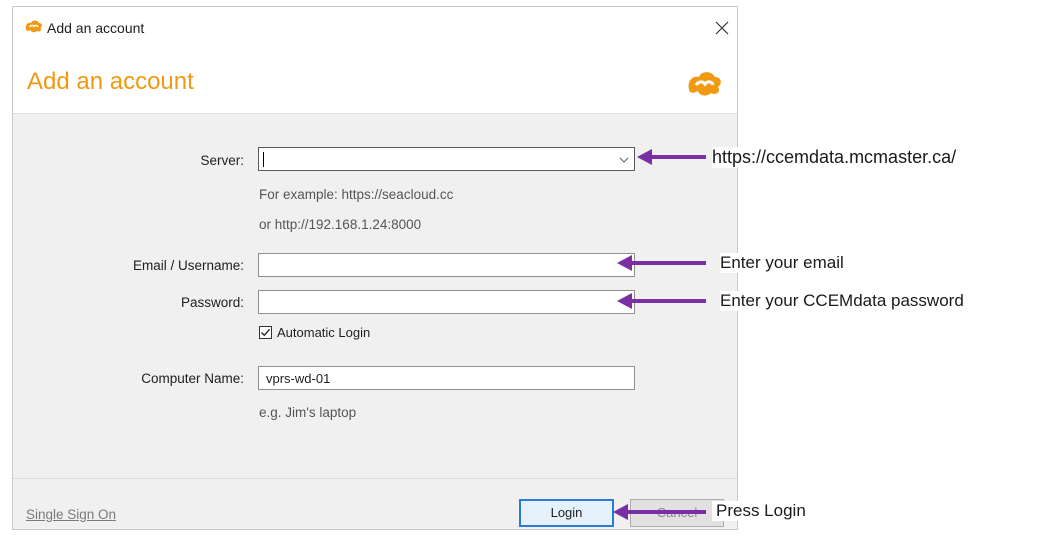 This screenshot has width=1047, height=535. What do you see at coordinates (782, 263) in the screenshot?
I see `email-annotation: Enter your email` at bounding box center [782, 263].